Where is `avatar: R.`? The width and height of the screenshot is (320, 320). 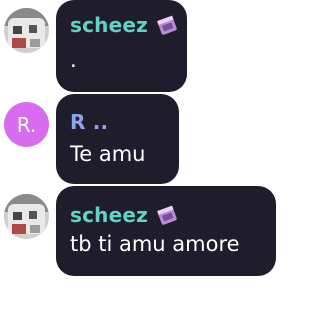
avatar: R. is located at coordinates (26, 124).